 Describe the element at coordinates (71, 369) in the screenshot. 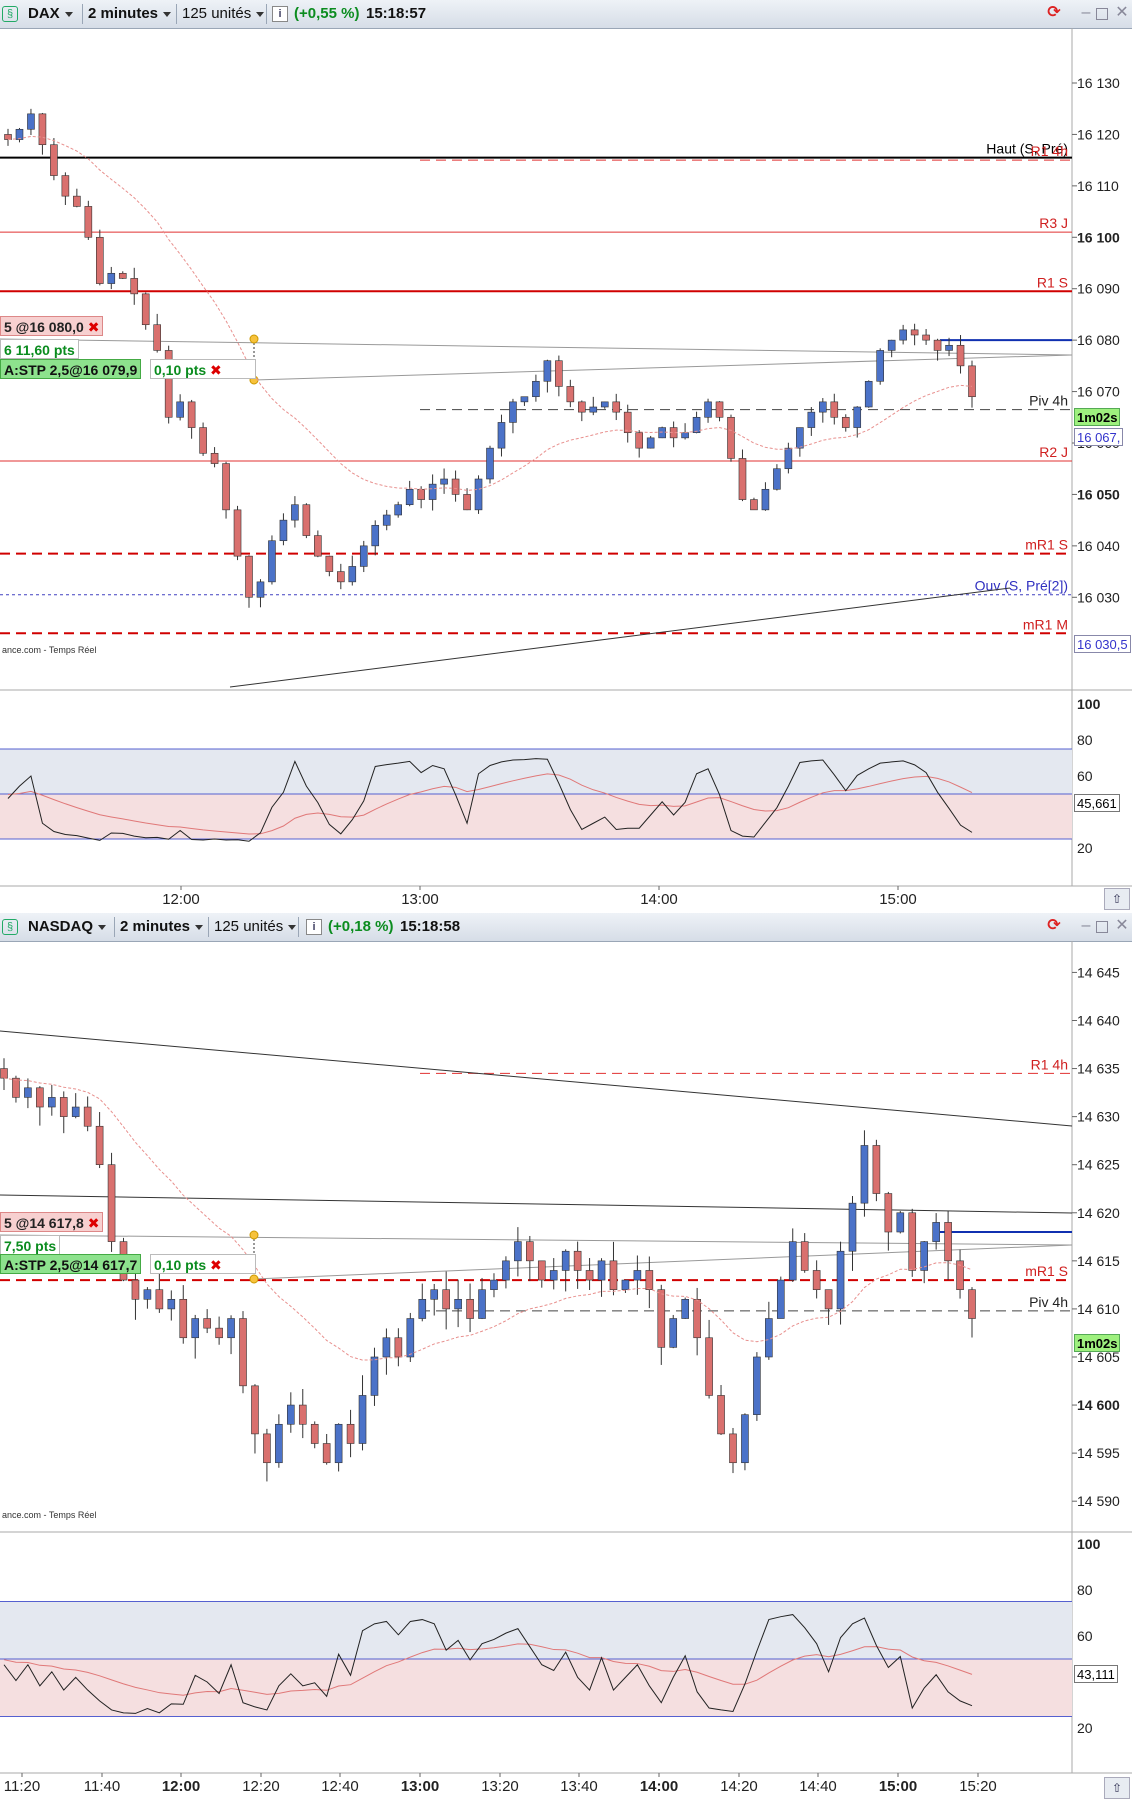

I see `stop-order-label: A:STP 2,5@16 079,9` at that location.